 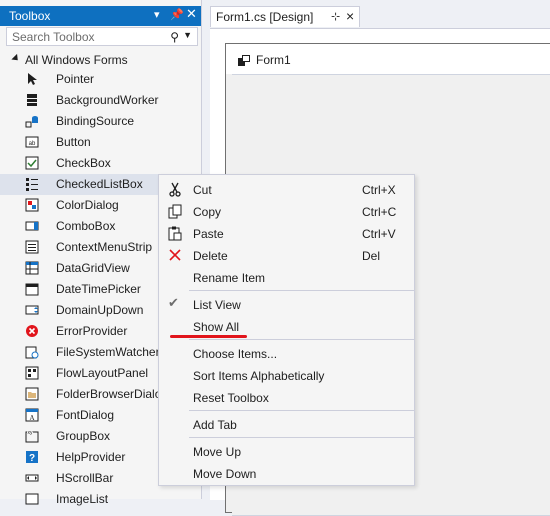 What do you see at coordinates (102, 36) in the screenshot?
I see `toolbox-search-input: Search Toolbox ⚲ ▼` at bounding box center [102, 36].